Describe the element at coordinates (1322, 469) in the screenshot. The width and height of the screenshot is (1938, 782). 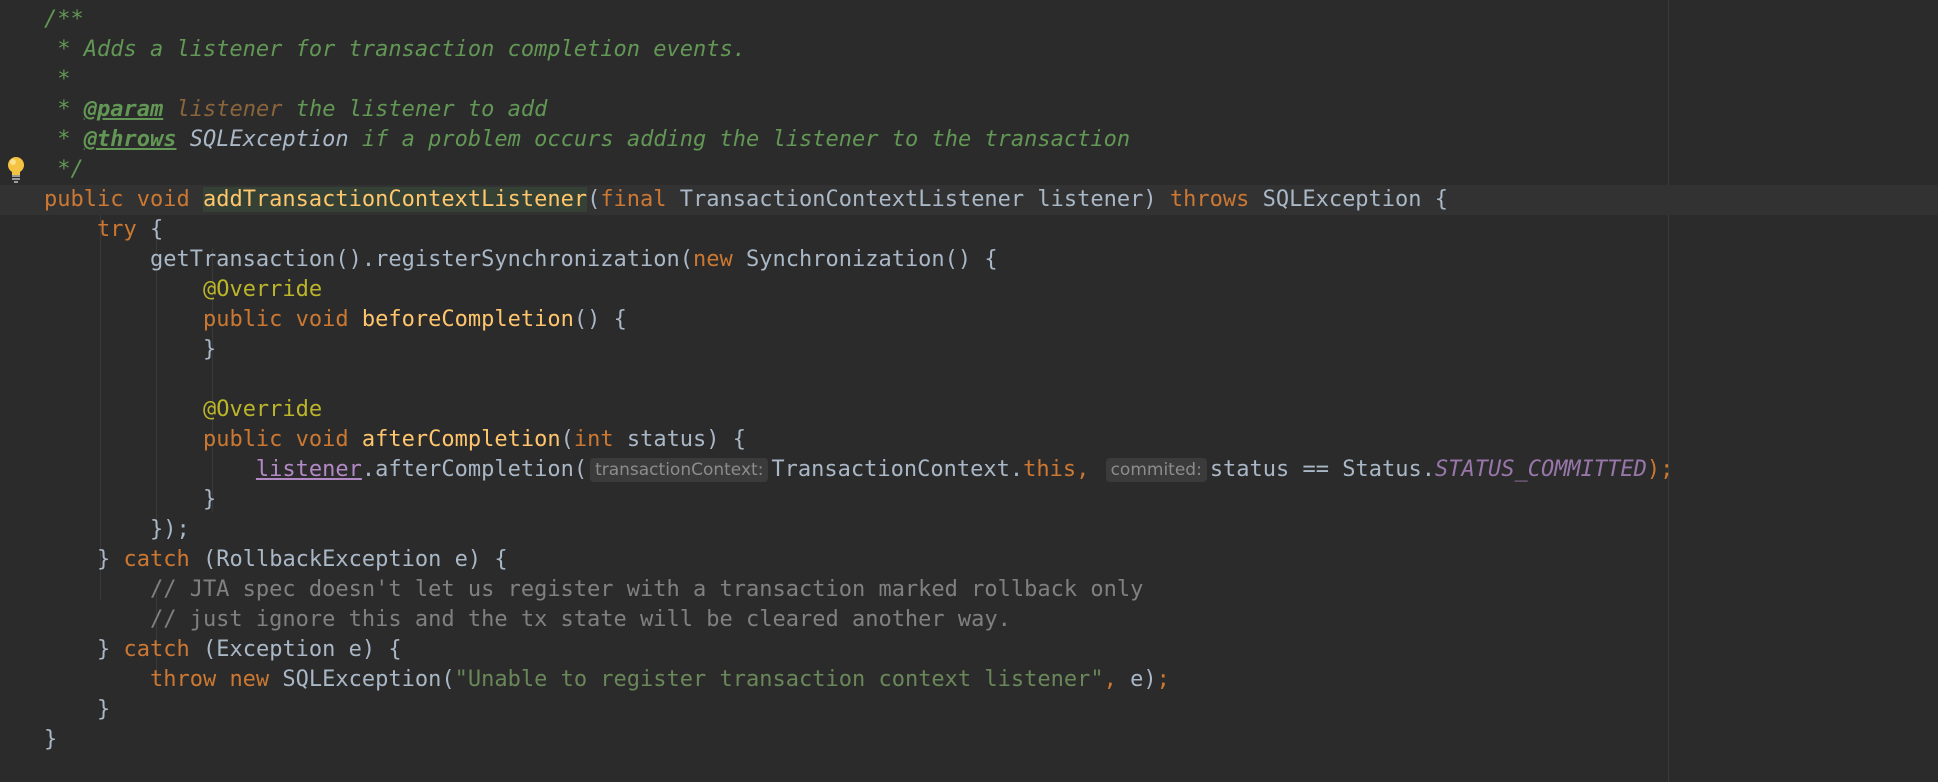
I see `code-token: status == Status.` at that location.